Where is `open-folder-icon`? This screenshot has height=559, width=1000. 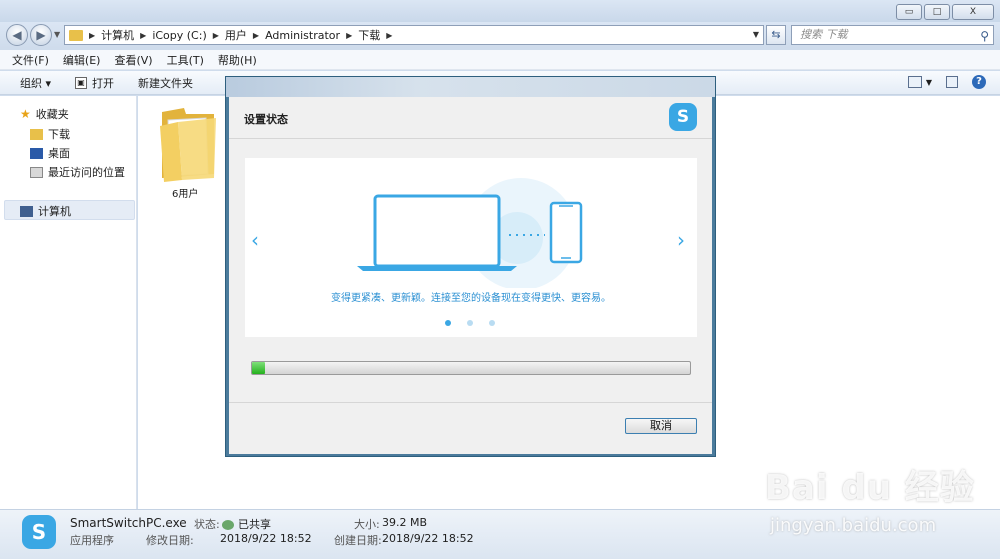
open-folder-icon is located at coordinates (188, 145).